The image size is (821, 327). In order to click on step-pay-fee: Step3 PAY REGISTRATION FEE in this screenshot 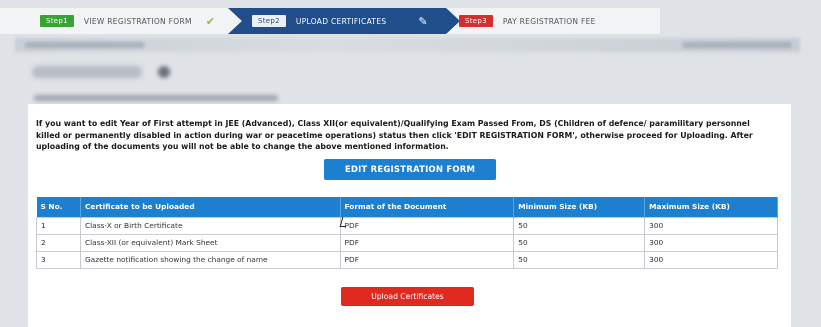, I will do `click(555, 21)`.